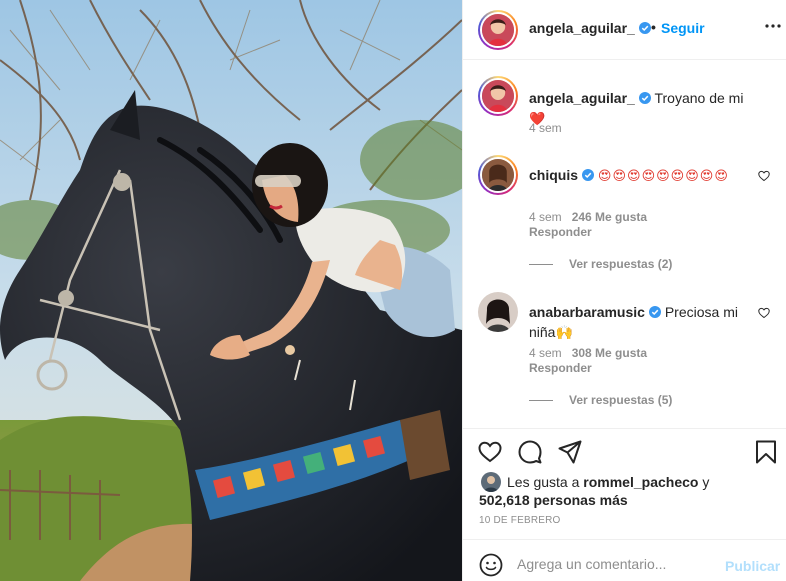  Describe the element at coordinates (617, 564) in the screenshot. I see `comment-input` at that location.